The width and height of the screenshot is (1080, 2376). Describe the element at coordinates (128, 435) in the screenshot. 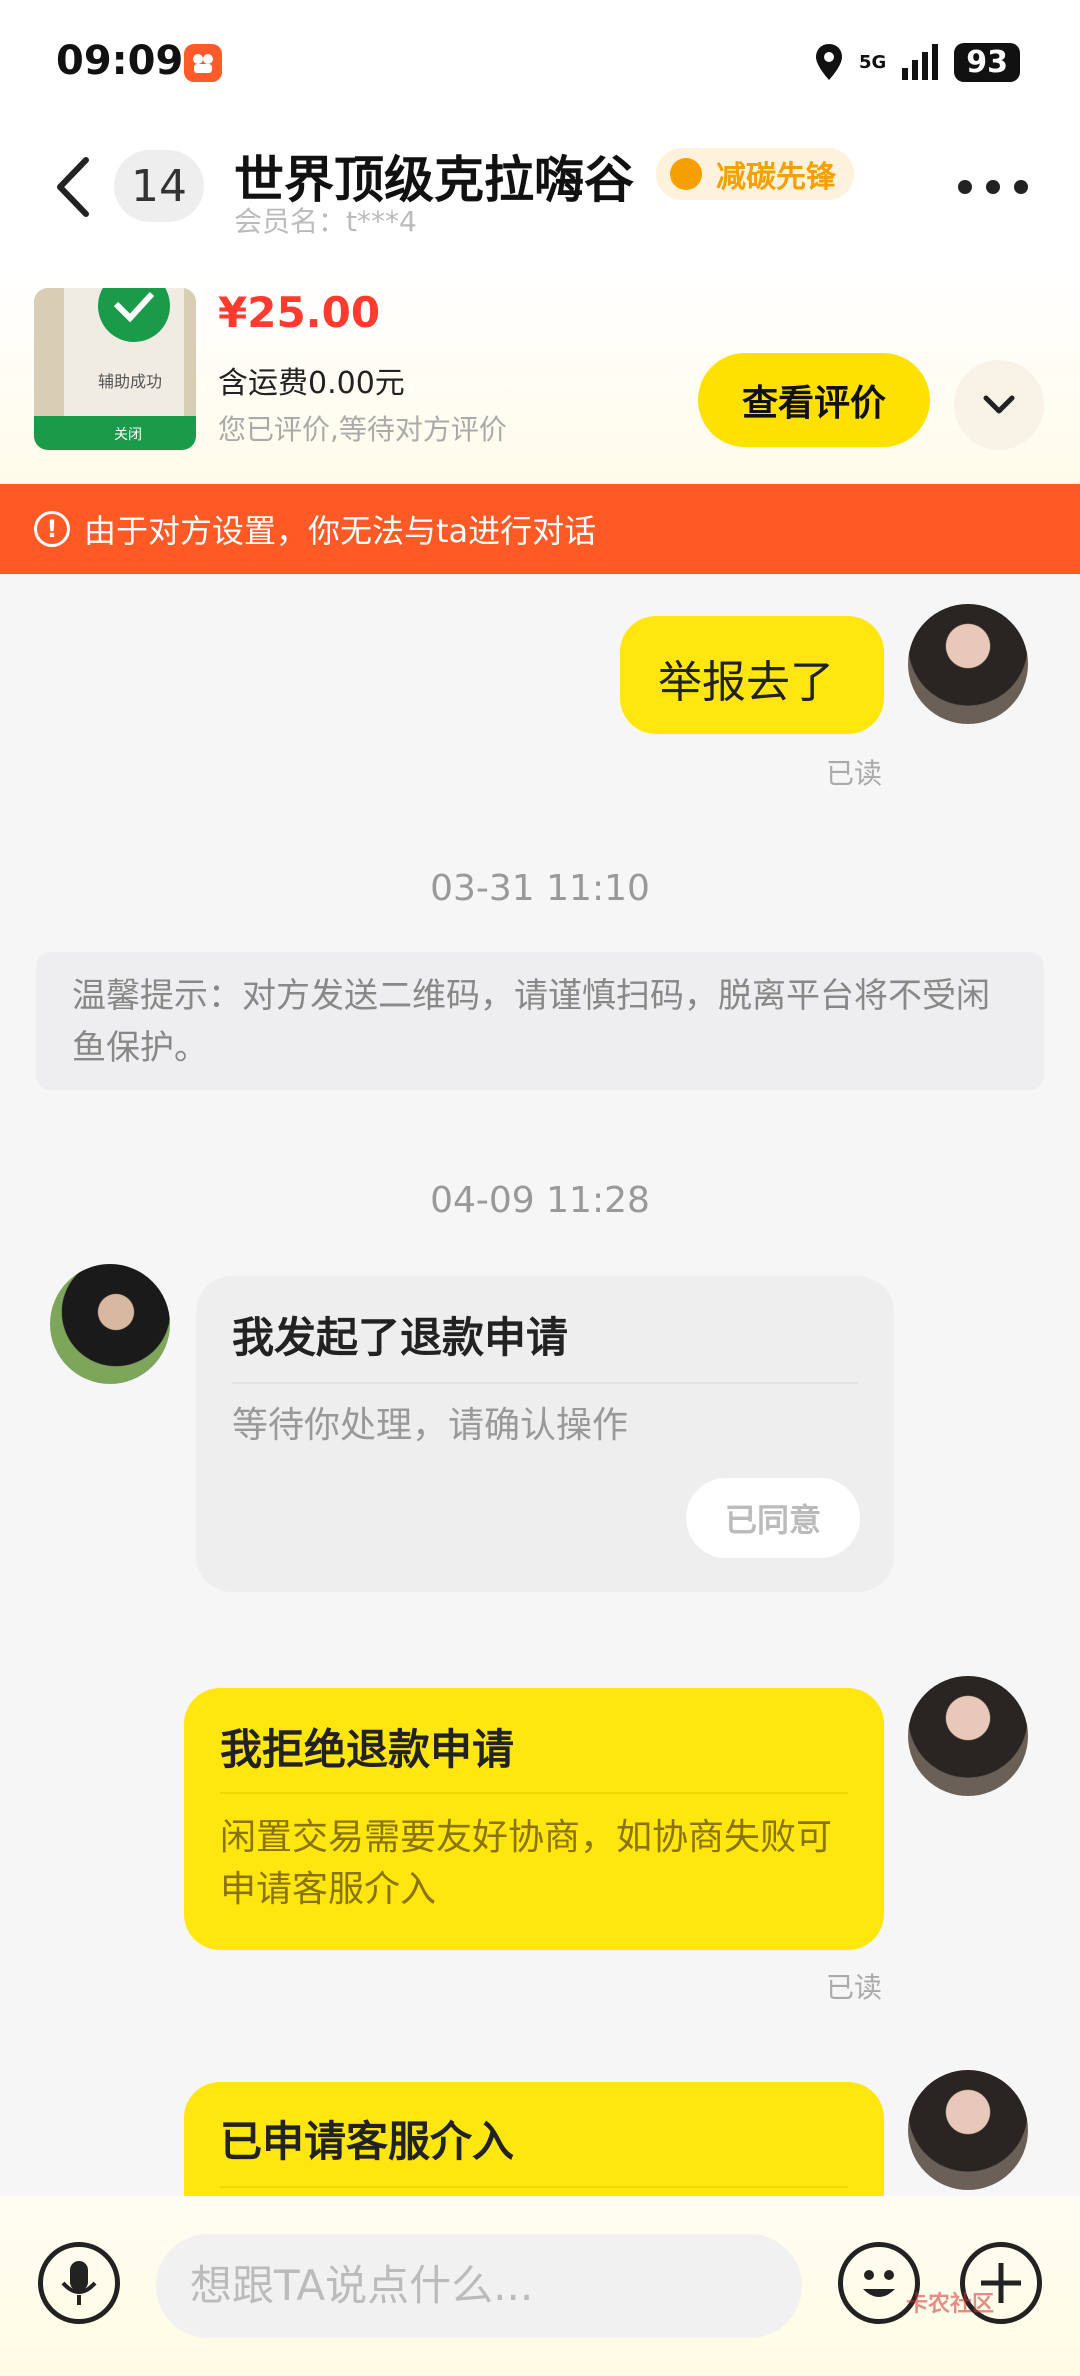

I see `thumb-caption-bottom: 关闭` at that location.